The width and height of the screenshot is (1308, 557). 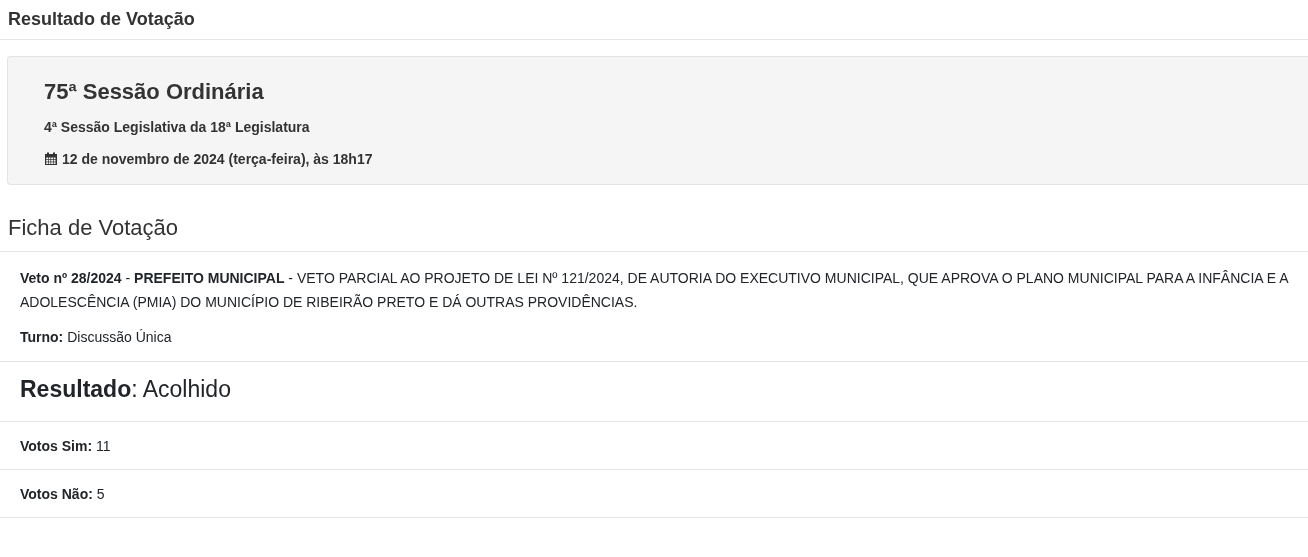 What do you see at coordinates (62, 494) in the screenshot?
I see `vote-count: Votos Não: 5` at bounding box center [62, 494].